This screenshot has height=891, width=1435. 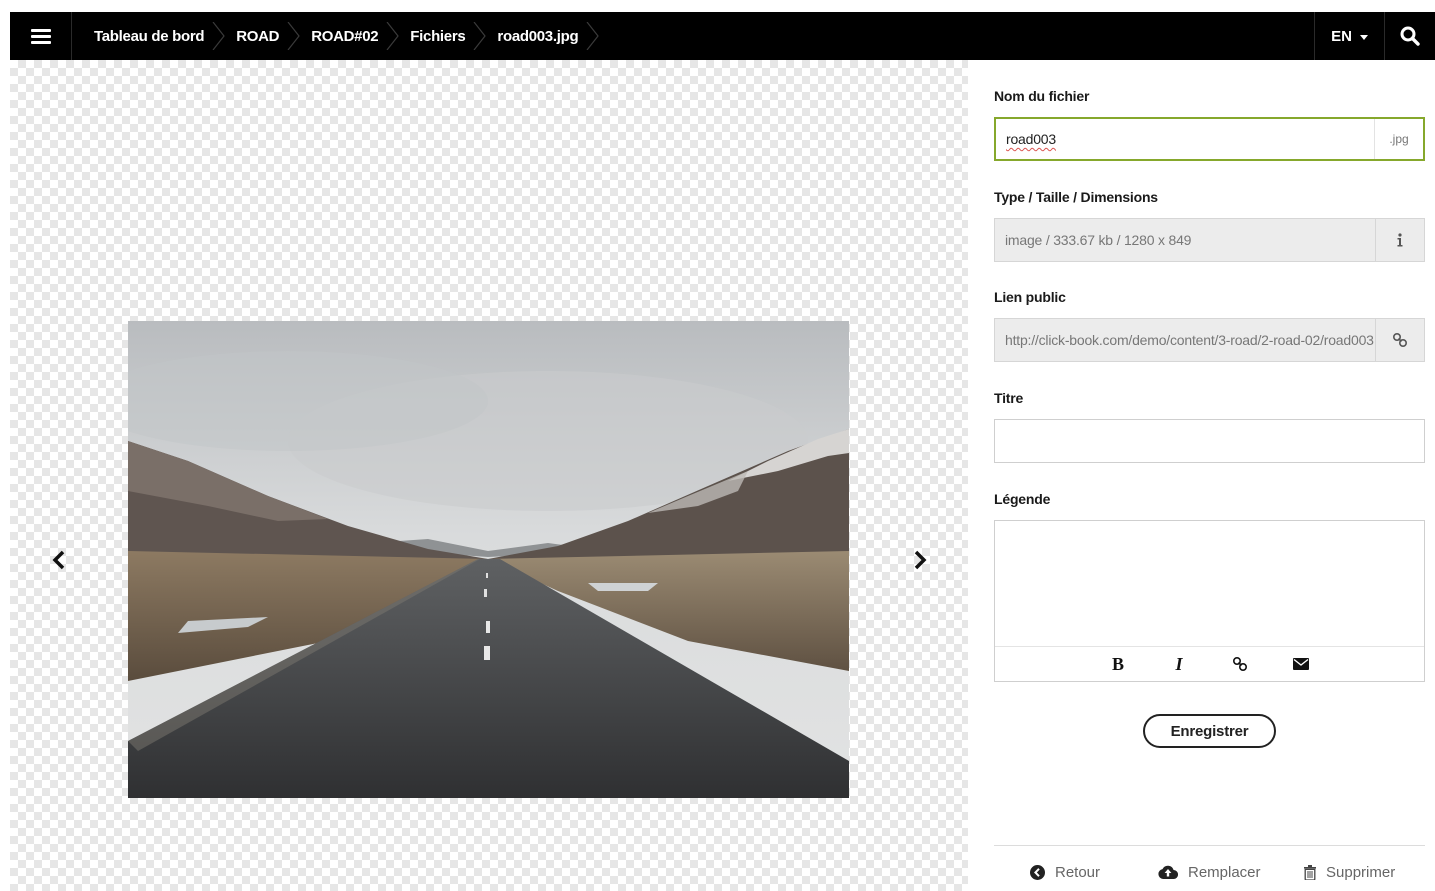 I want to click on breadcrumb-dashboard: Tableau de bord, so click(x=149, y=36).